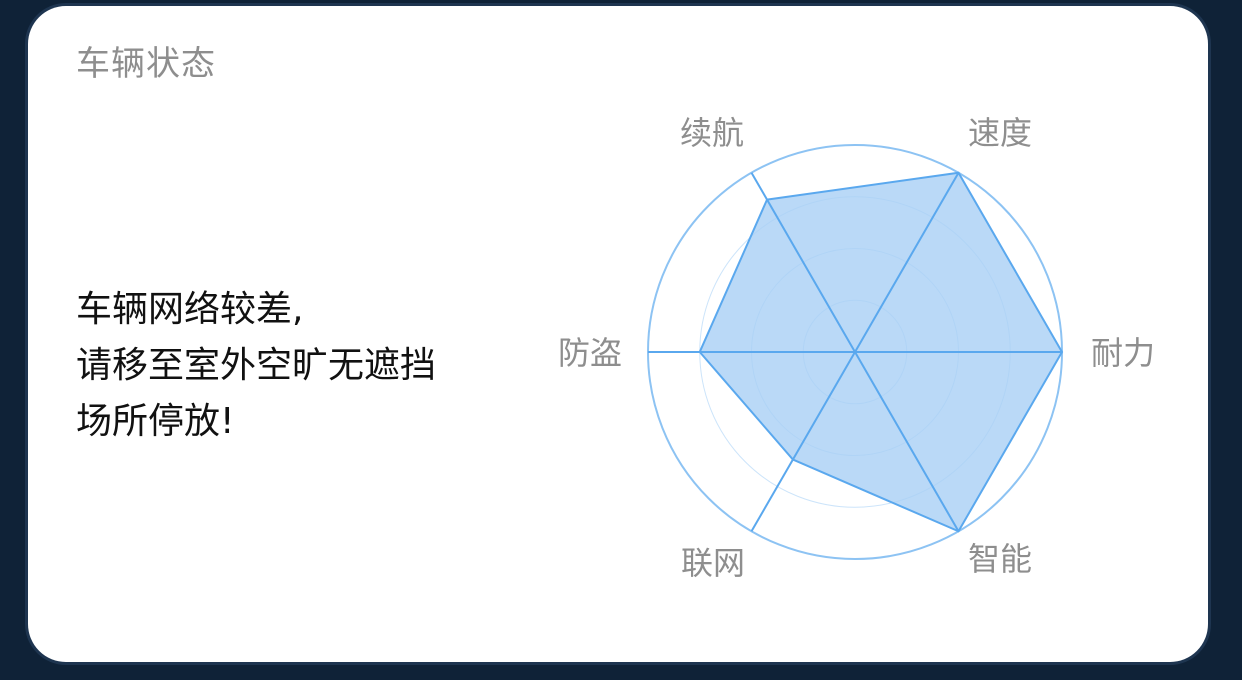  What do you see at coordinates (590, 353) in the screenshot?
I see `radar-axis-label: 防盗` at bounding box center [590, 353].